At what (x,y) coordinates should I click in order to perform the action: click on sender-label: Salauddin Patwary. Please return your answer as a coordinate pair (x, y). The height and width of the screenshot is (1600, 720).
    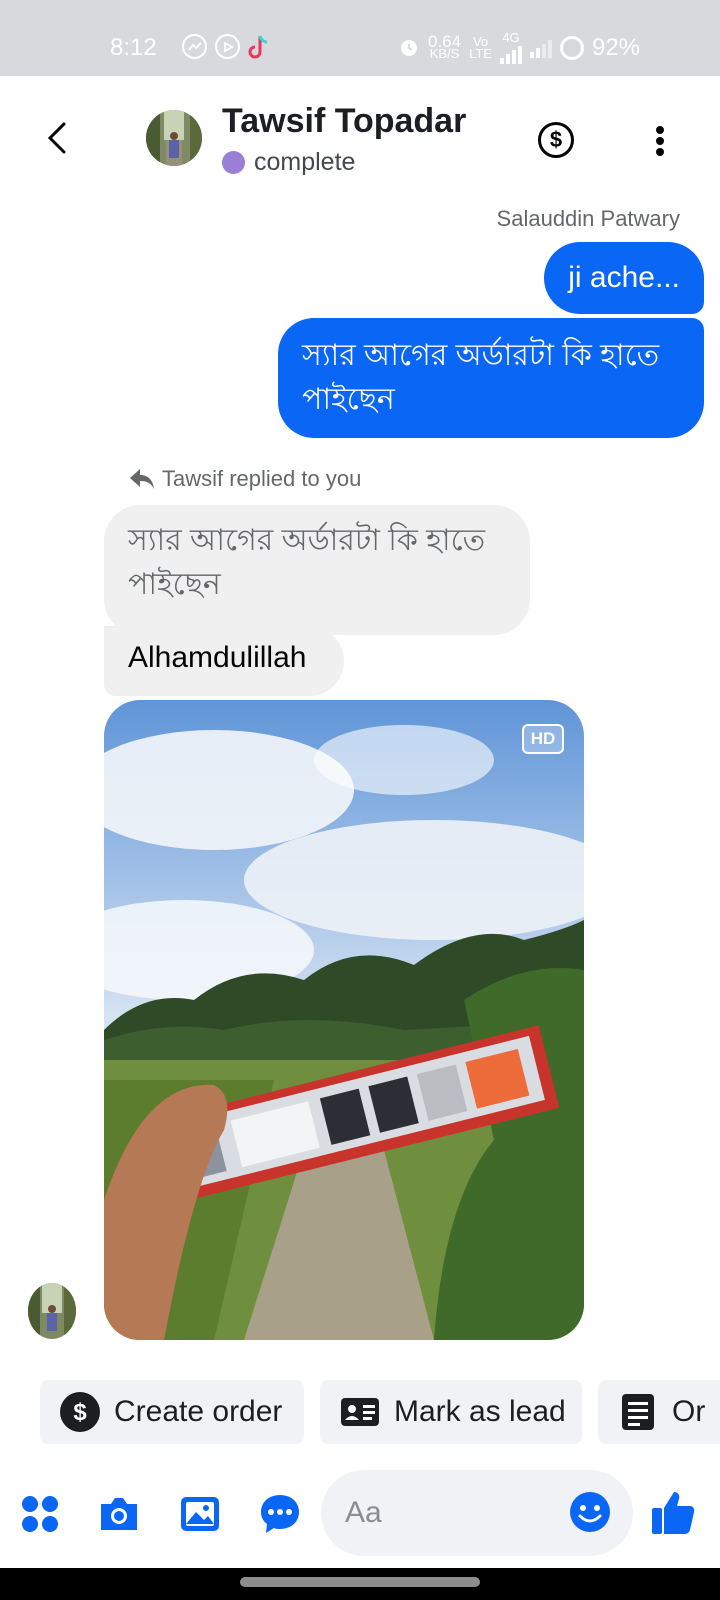
    Looking at the image, I should click on (588, 218).